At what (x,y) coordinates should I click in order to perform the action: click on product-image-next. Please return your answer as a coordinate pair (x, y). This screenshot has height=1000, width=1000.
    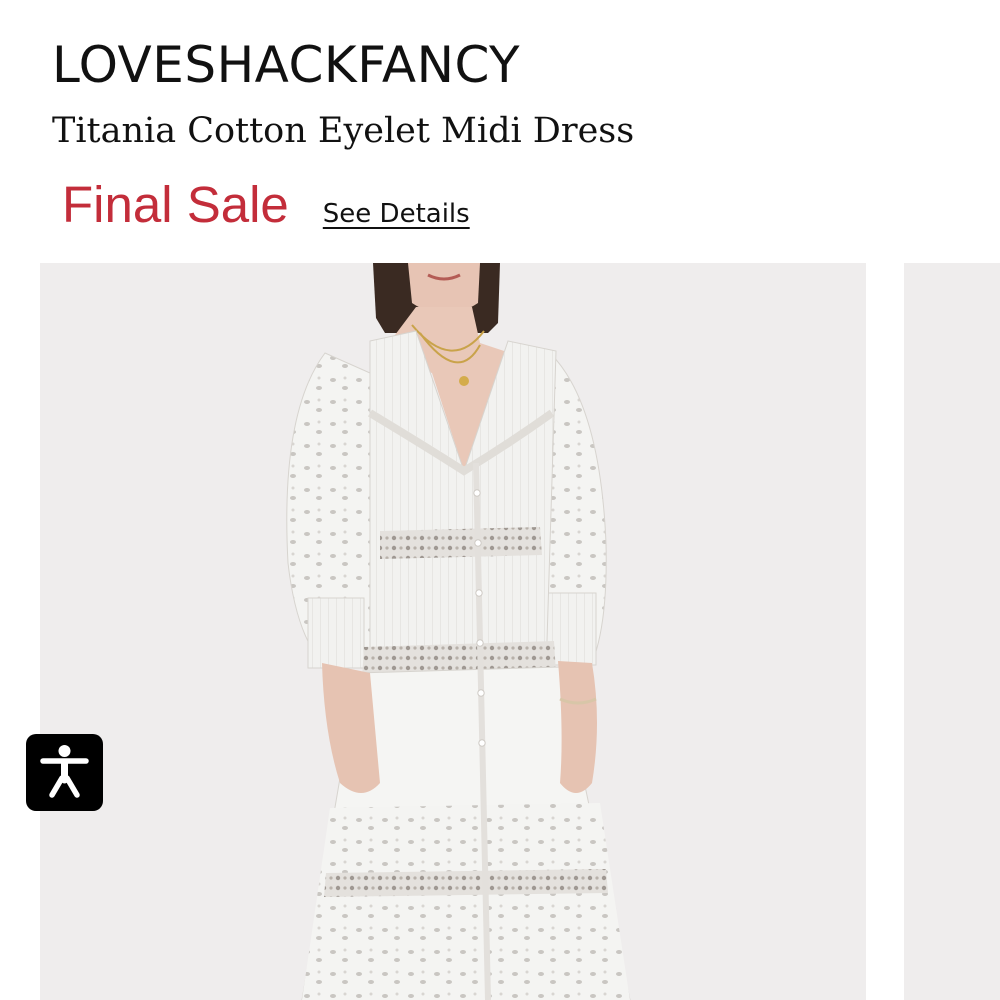
    Looking at the image, I should click on (952, 631).